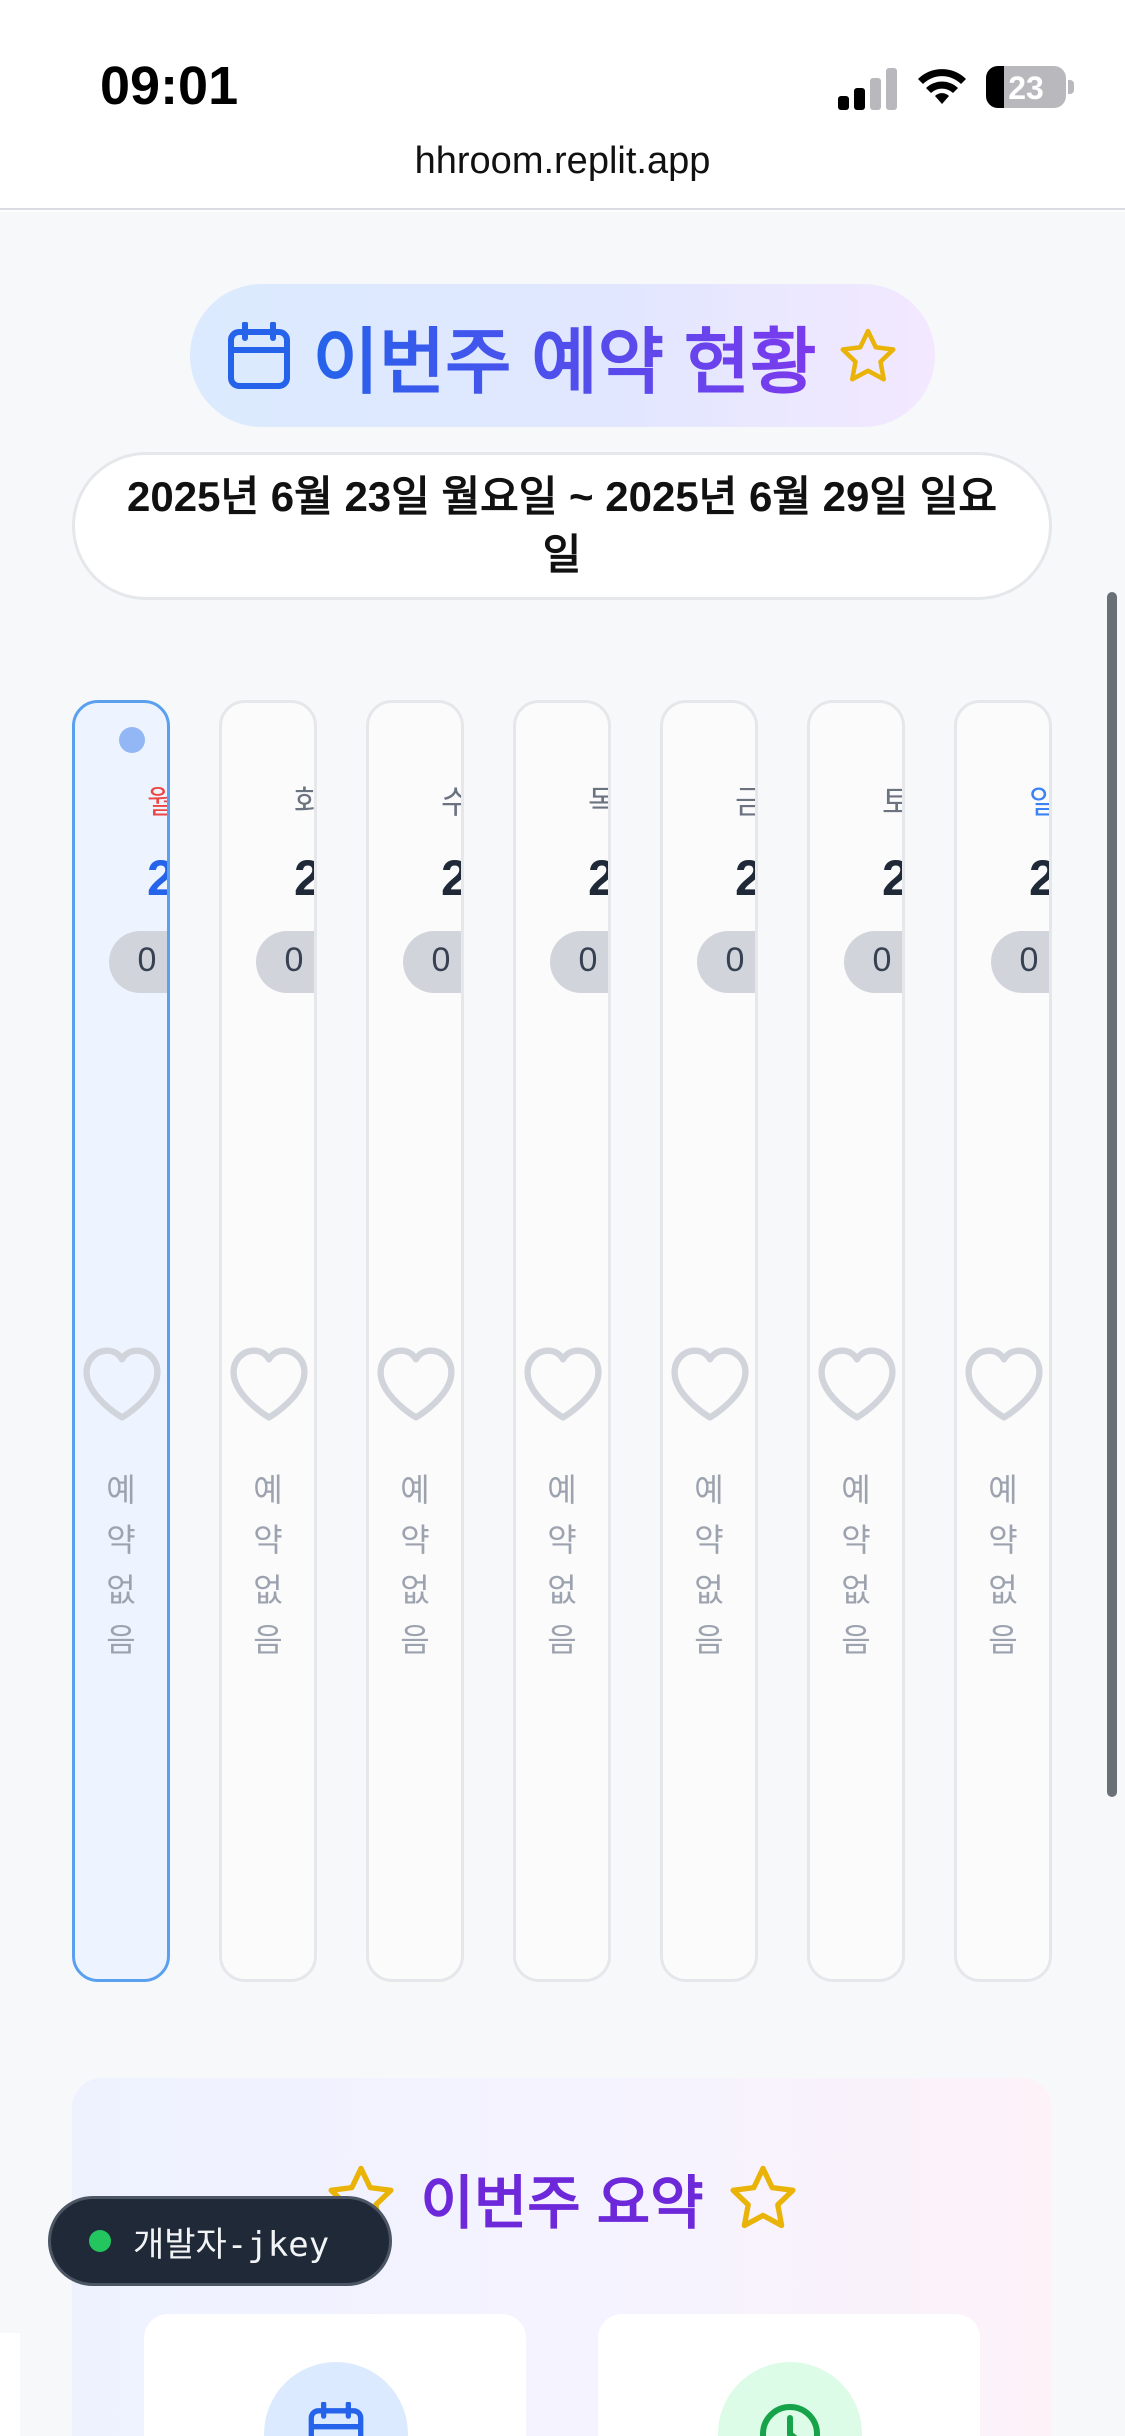 Image resolution: width=1125 pixels, height=2436 pixels. I want to click on page-title-text: 이번주 예약 현황, so click(565, 355).